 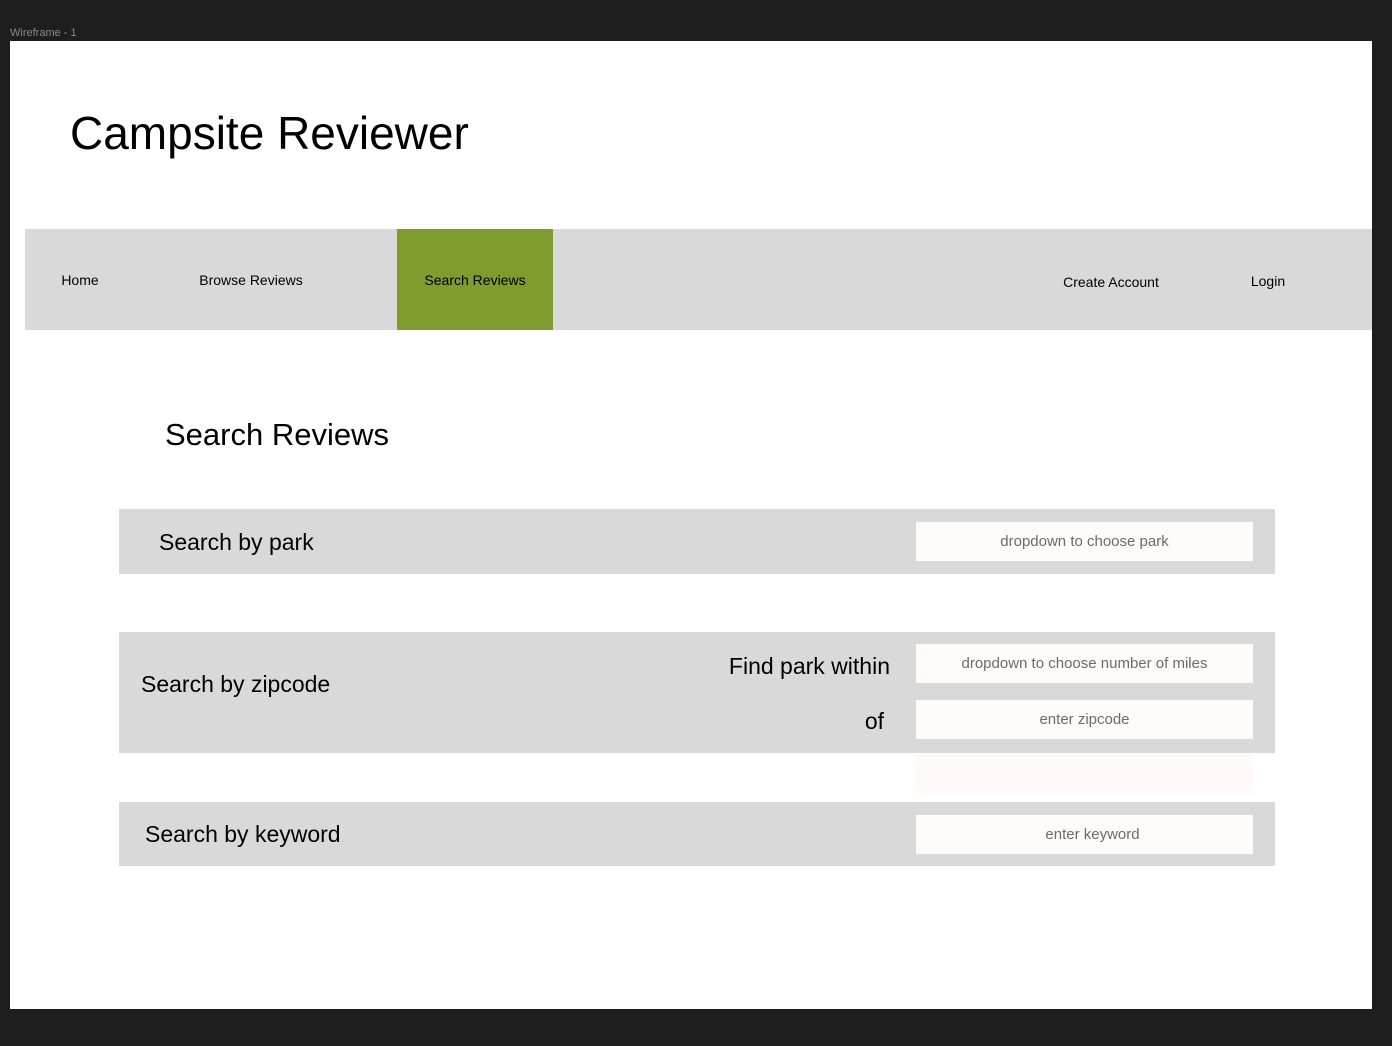 I want to click on nav-item-browse-reviews: Browse Reviews, so click(x=251, y=279).